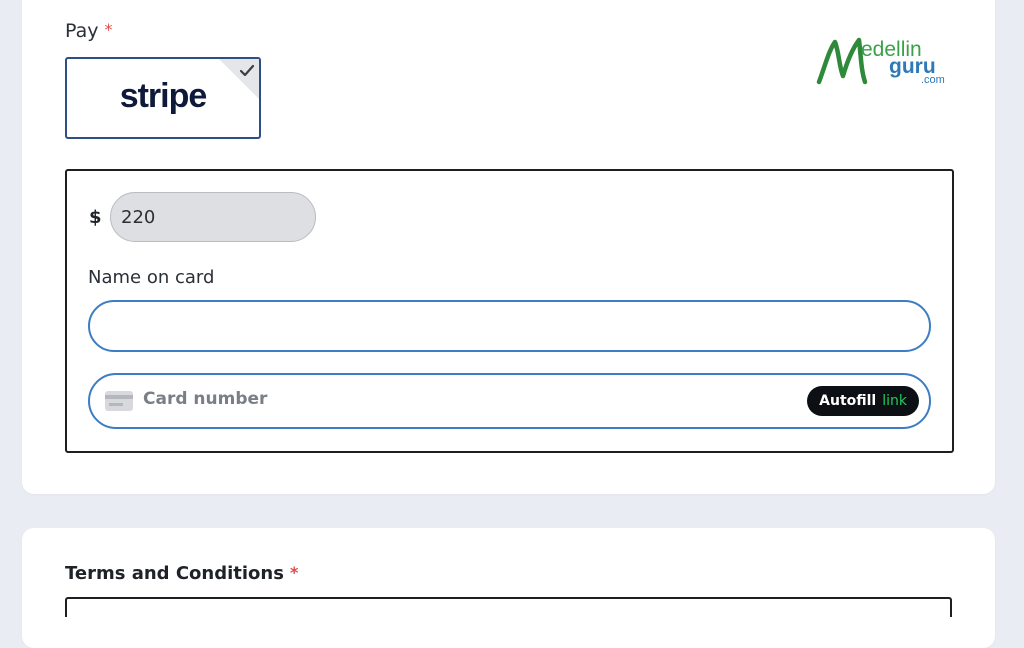 The height and width of the screenshot is (648, 1024). I want to click on link-label: link, so click(894, 401).